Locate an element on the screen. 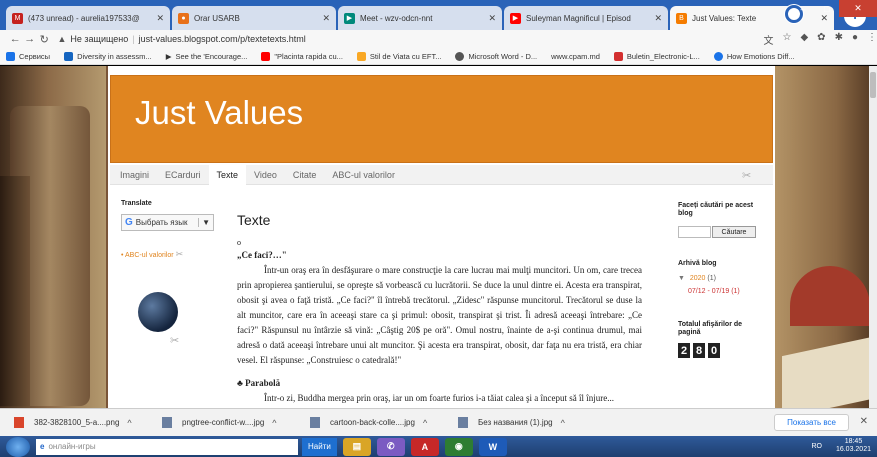 The image size is (877, 457). maximize-icon: □ is located at coordinates (827, 8).